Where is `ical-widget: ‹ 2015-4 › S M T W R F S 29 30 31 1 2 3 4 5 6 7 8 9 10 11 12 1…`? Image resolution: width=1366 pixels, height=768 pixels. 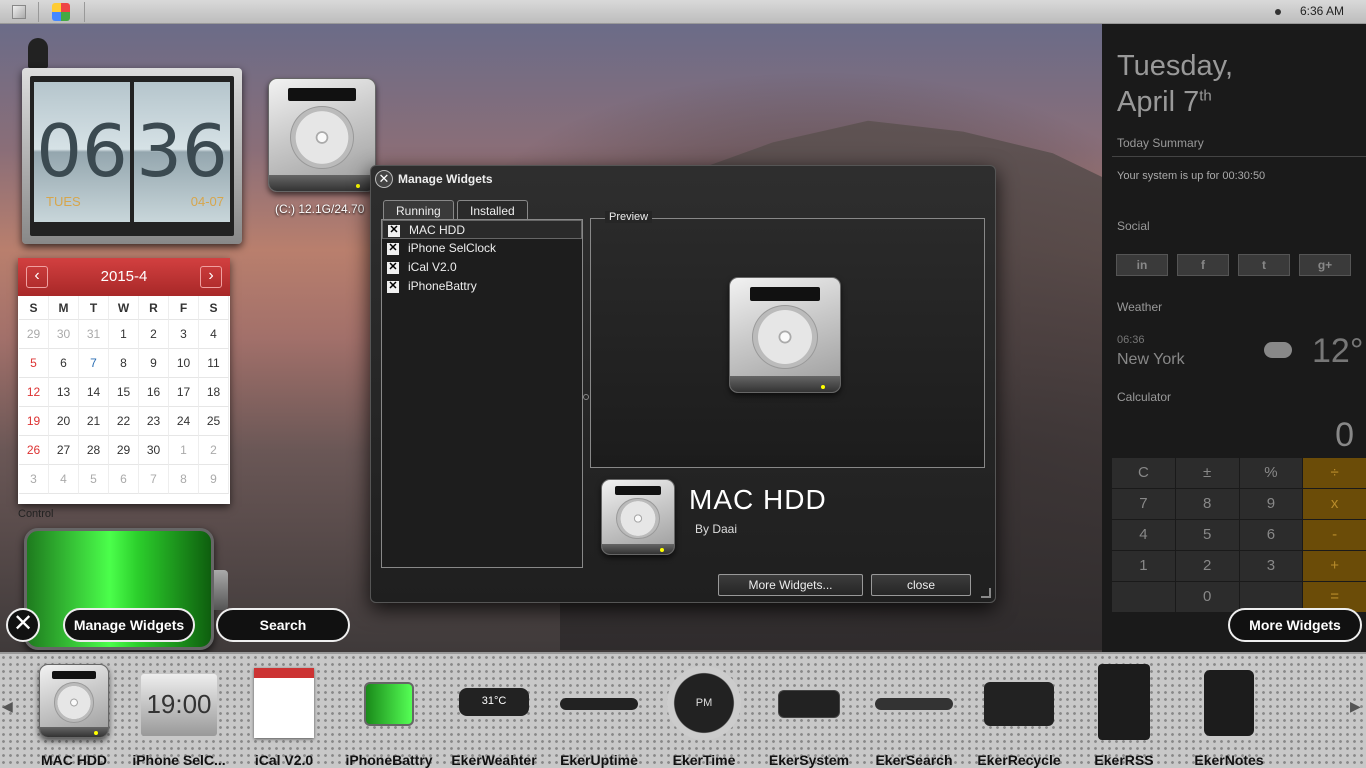 ical-widget: ‹ 2015-4 › S M T W R F S 29 30 31 1 2 3 4 5 6 7 8 9 10 11 12 1… is located at coordinates (124, 381).